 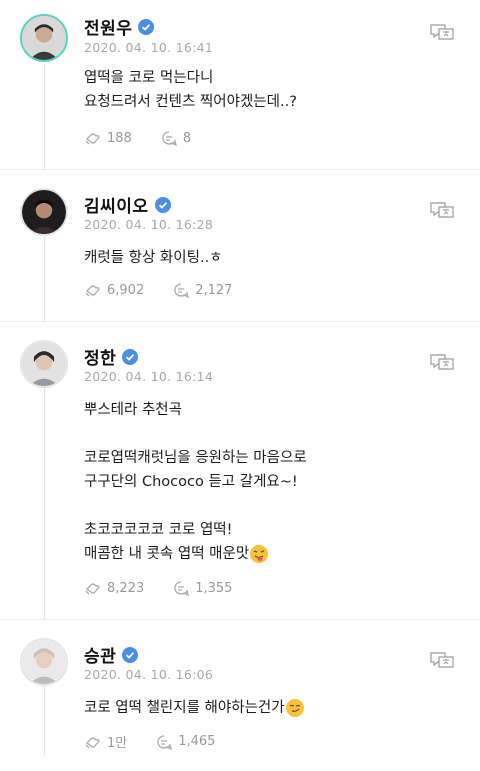 What do you see at coordinates (100, 356) in the screenshot?
I see `author-name: 정한` at bounding box center [100, 356].